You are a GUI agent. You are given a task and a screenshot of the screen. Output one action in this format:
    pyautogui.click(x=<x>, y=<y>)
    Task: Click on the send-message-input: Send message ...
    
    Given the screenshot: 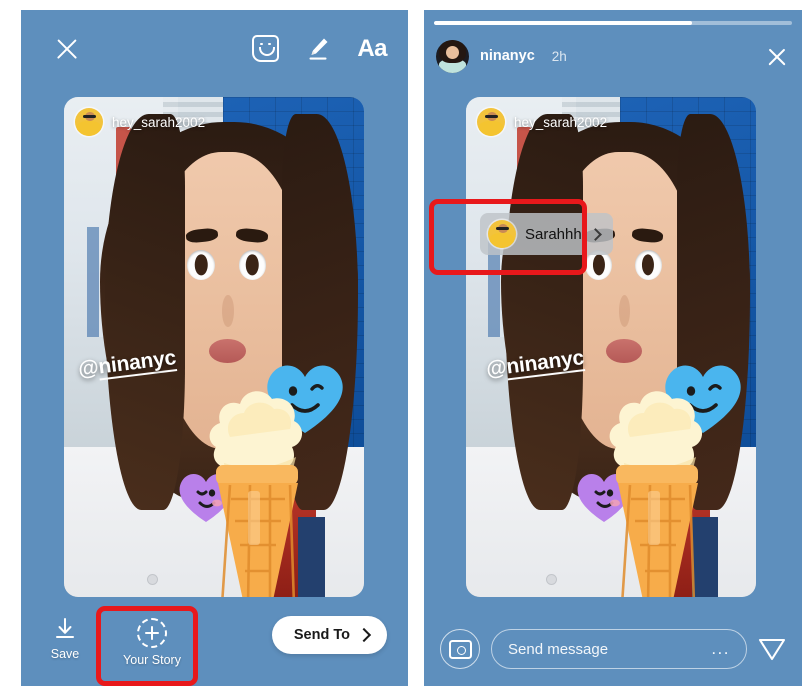 What is the action you would take?
    pyautogui.click(x=619, y=649)
    